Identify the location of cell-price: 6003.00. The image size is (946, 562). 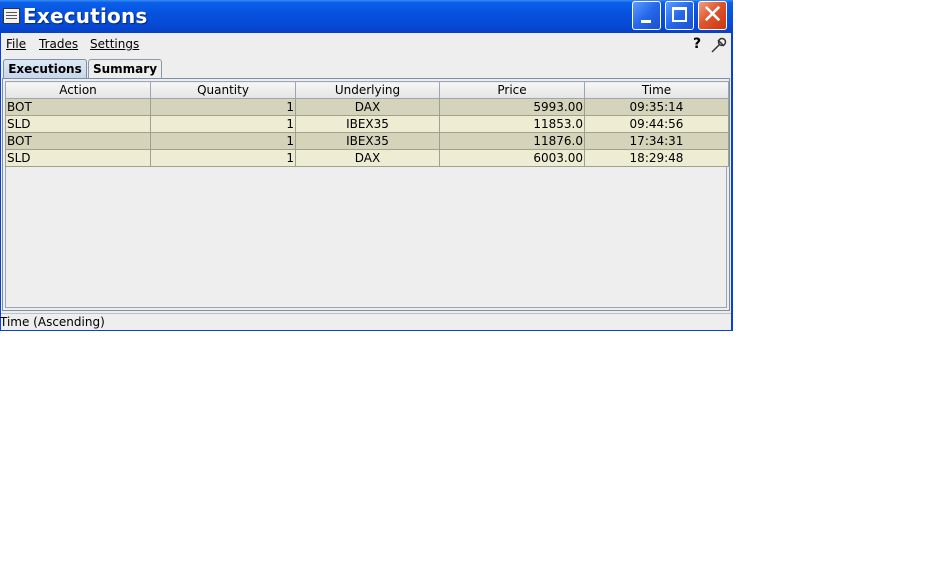
(512, 158).